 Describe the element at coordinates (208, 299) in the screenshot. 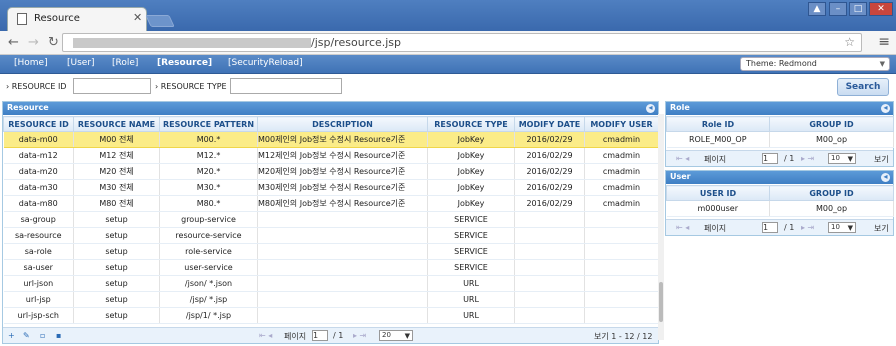

I see `table-cell: /jsp/ *.jsp` at that location.